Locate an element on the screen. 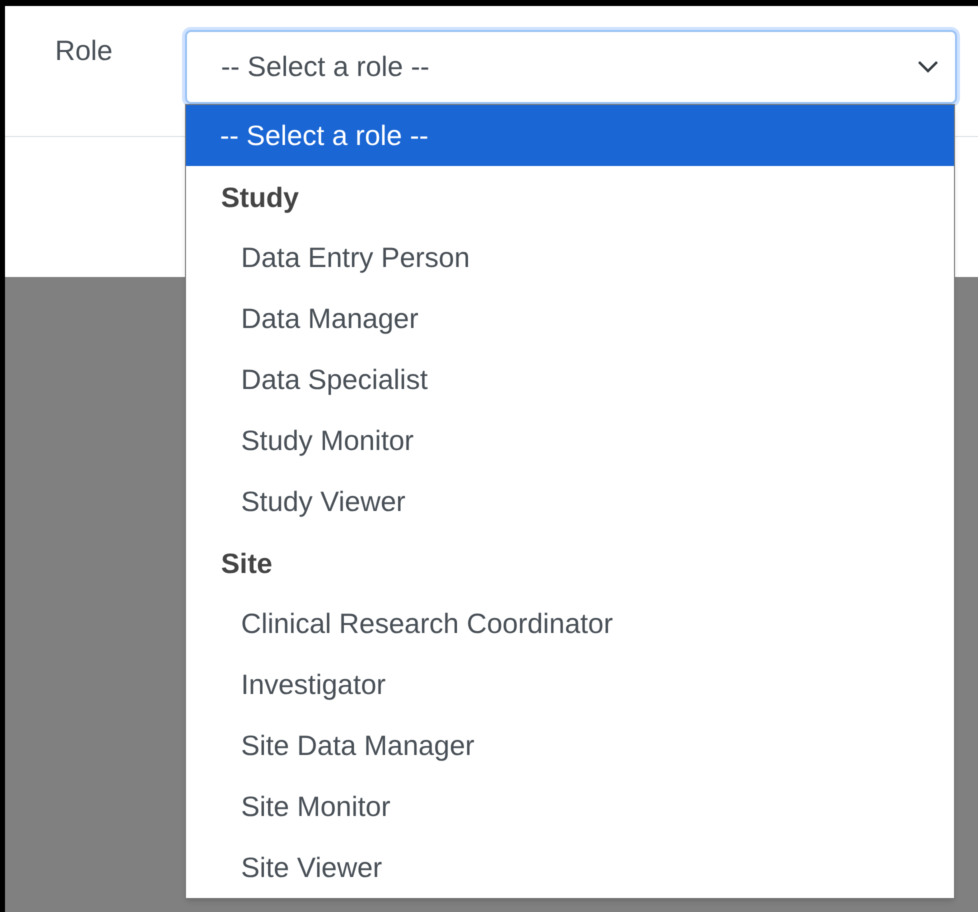  dropdown-option: Data Manager is located at coordinates (570, 318).